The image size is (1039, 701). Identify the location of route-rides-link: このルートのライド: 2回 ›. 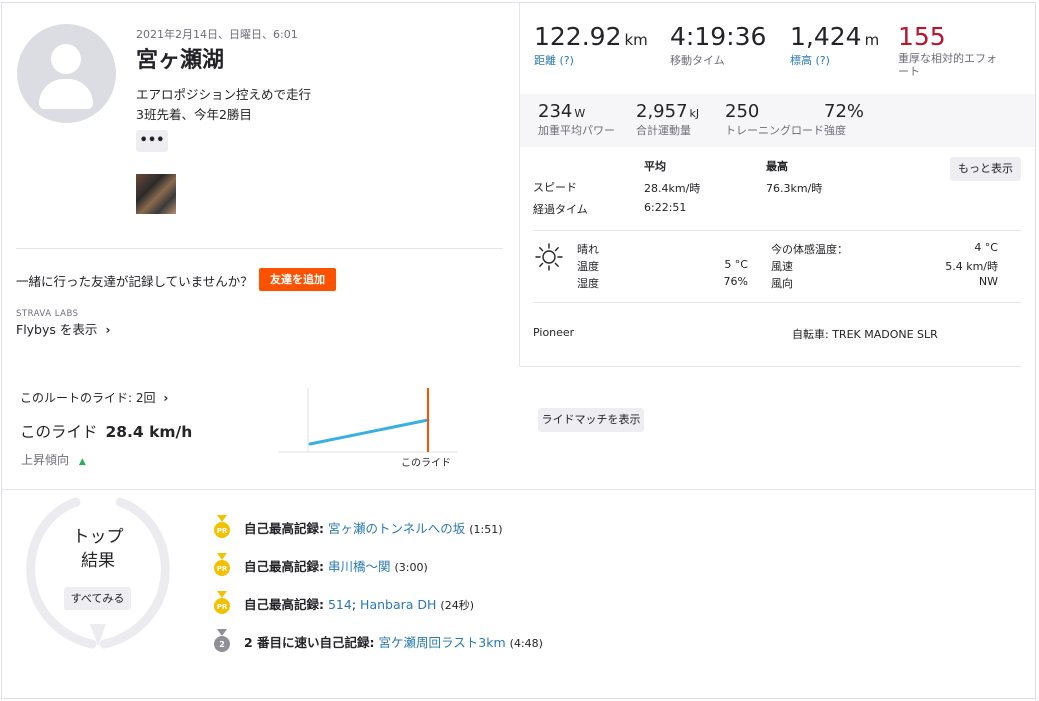
(94, 397).